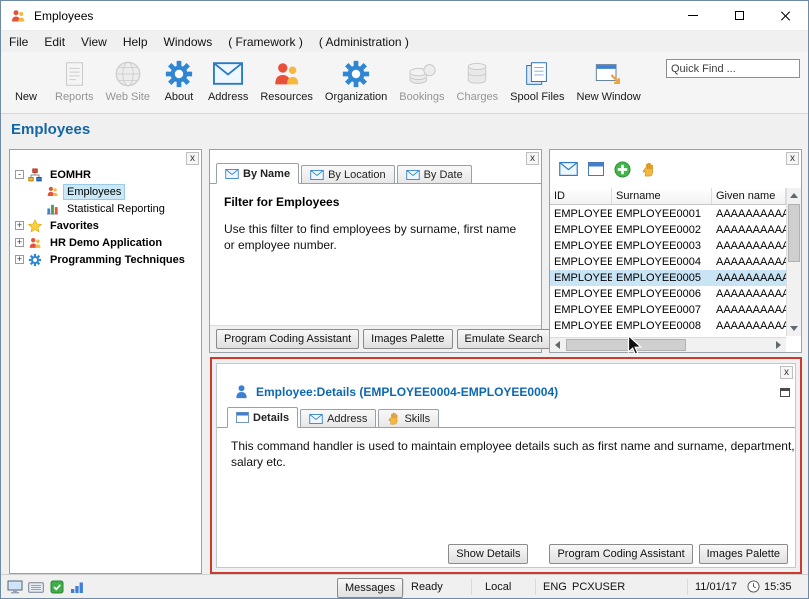 The image size is (809, 599). What do you see at coordinates (668, 246) in the screenshot?
I see `table-row: EMPLOYEE... EMPLOYEE0003 AAAAAAAAAAA` at bounding box center [668, 246].